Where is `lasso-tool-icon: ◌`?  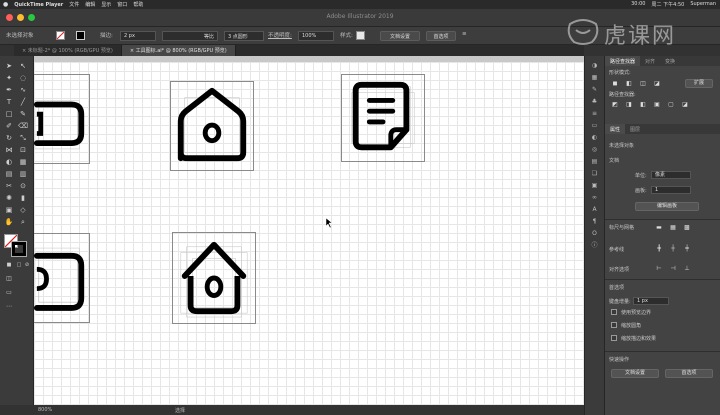
lasso-tool-icon: ◌ is located at coordinates (23, 78).